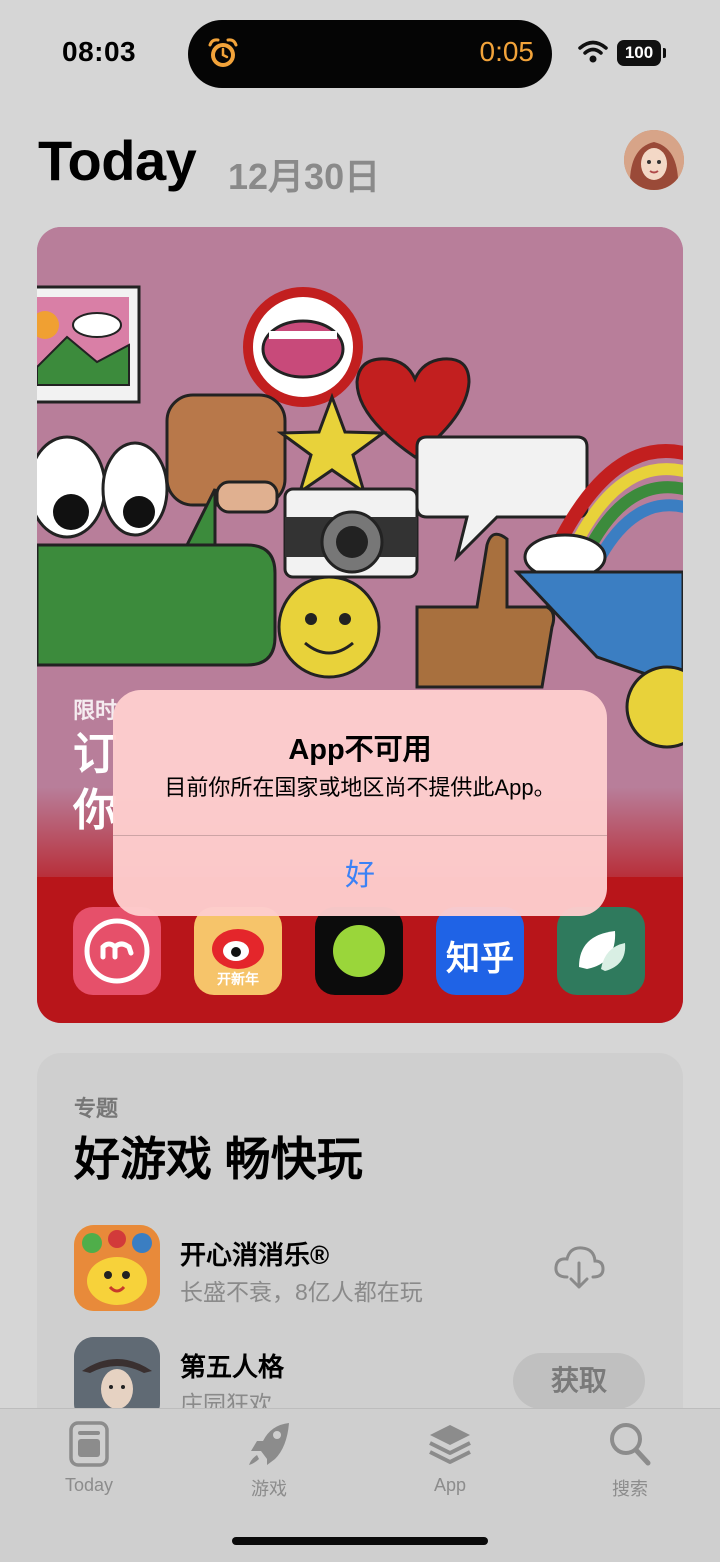 This screenshot has height=1562, width=720. What do you see at coordinates (360, 876) in the screenshot?
I see `alert-ok-button: 好` at bounding box center [360, 876].